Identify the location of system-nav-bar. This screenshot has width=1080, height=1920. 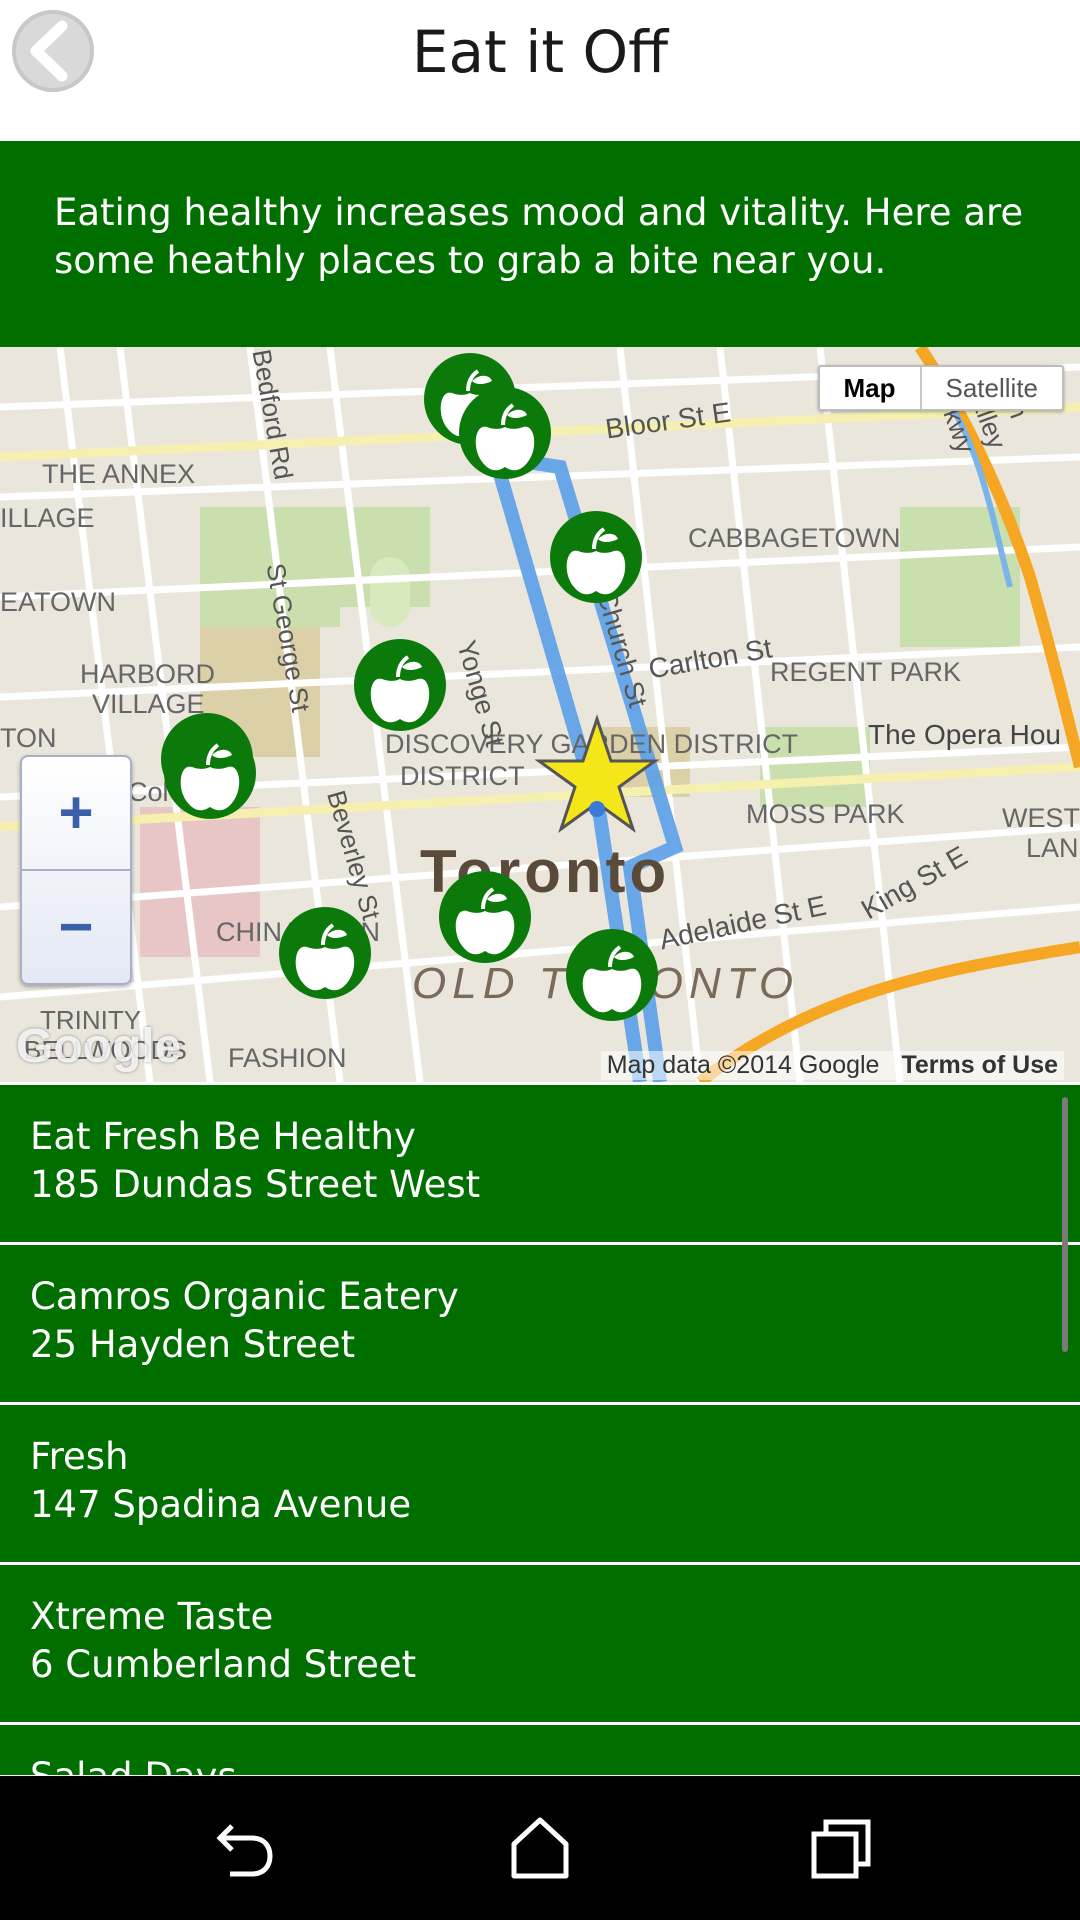
(540, 1848).